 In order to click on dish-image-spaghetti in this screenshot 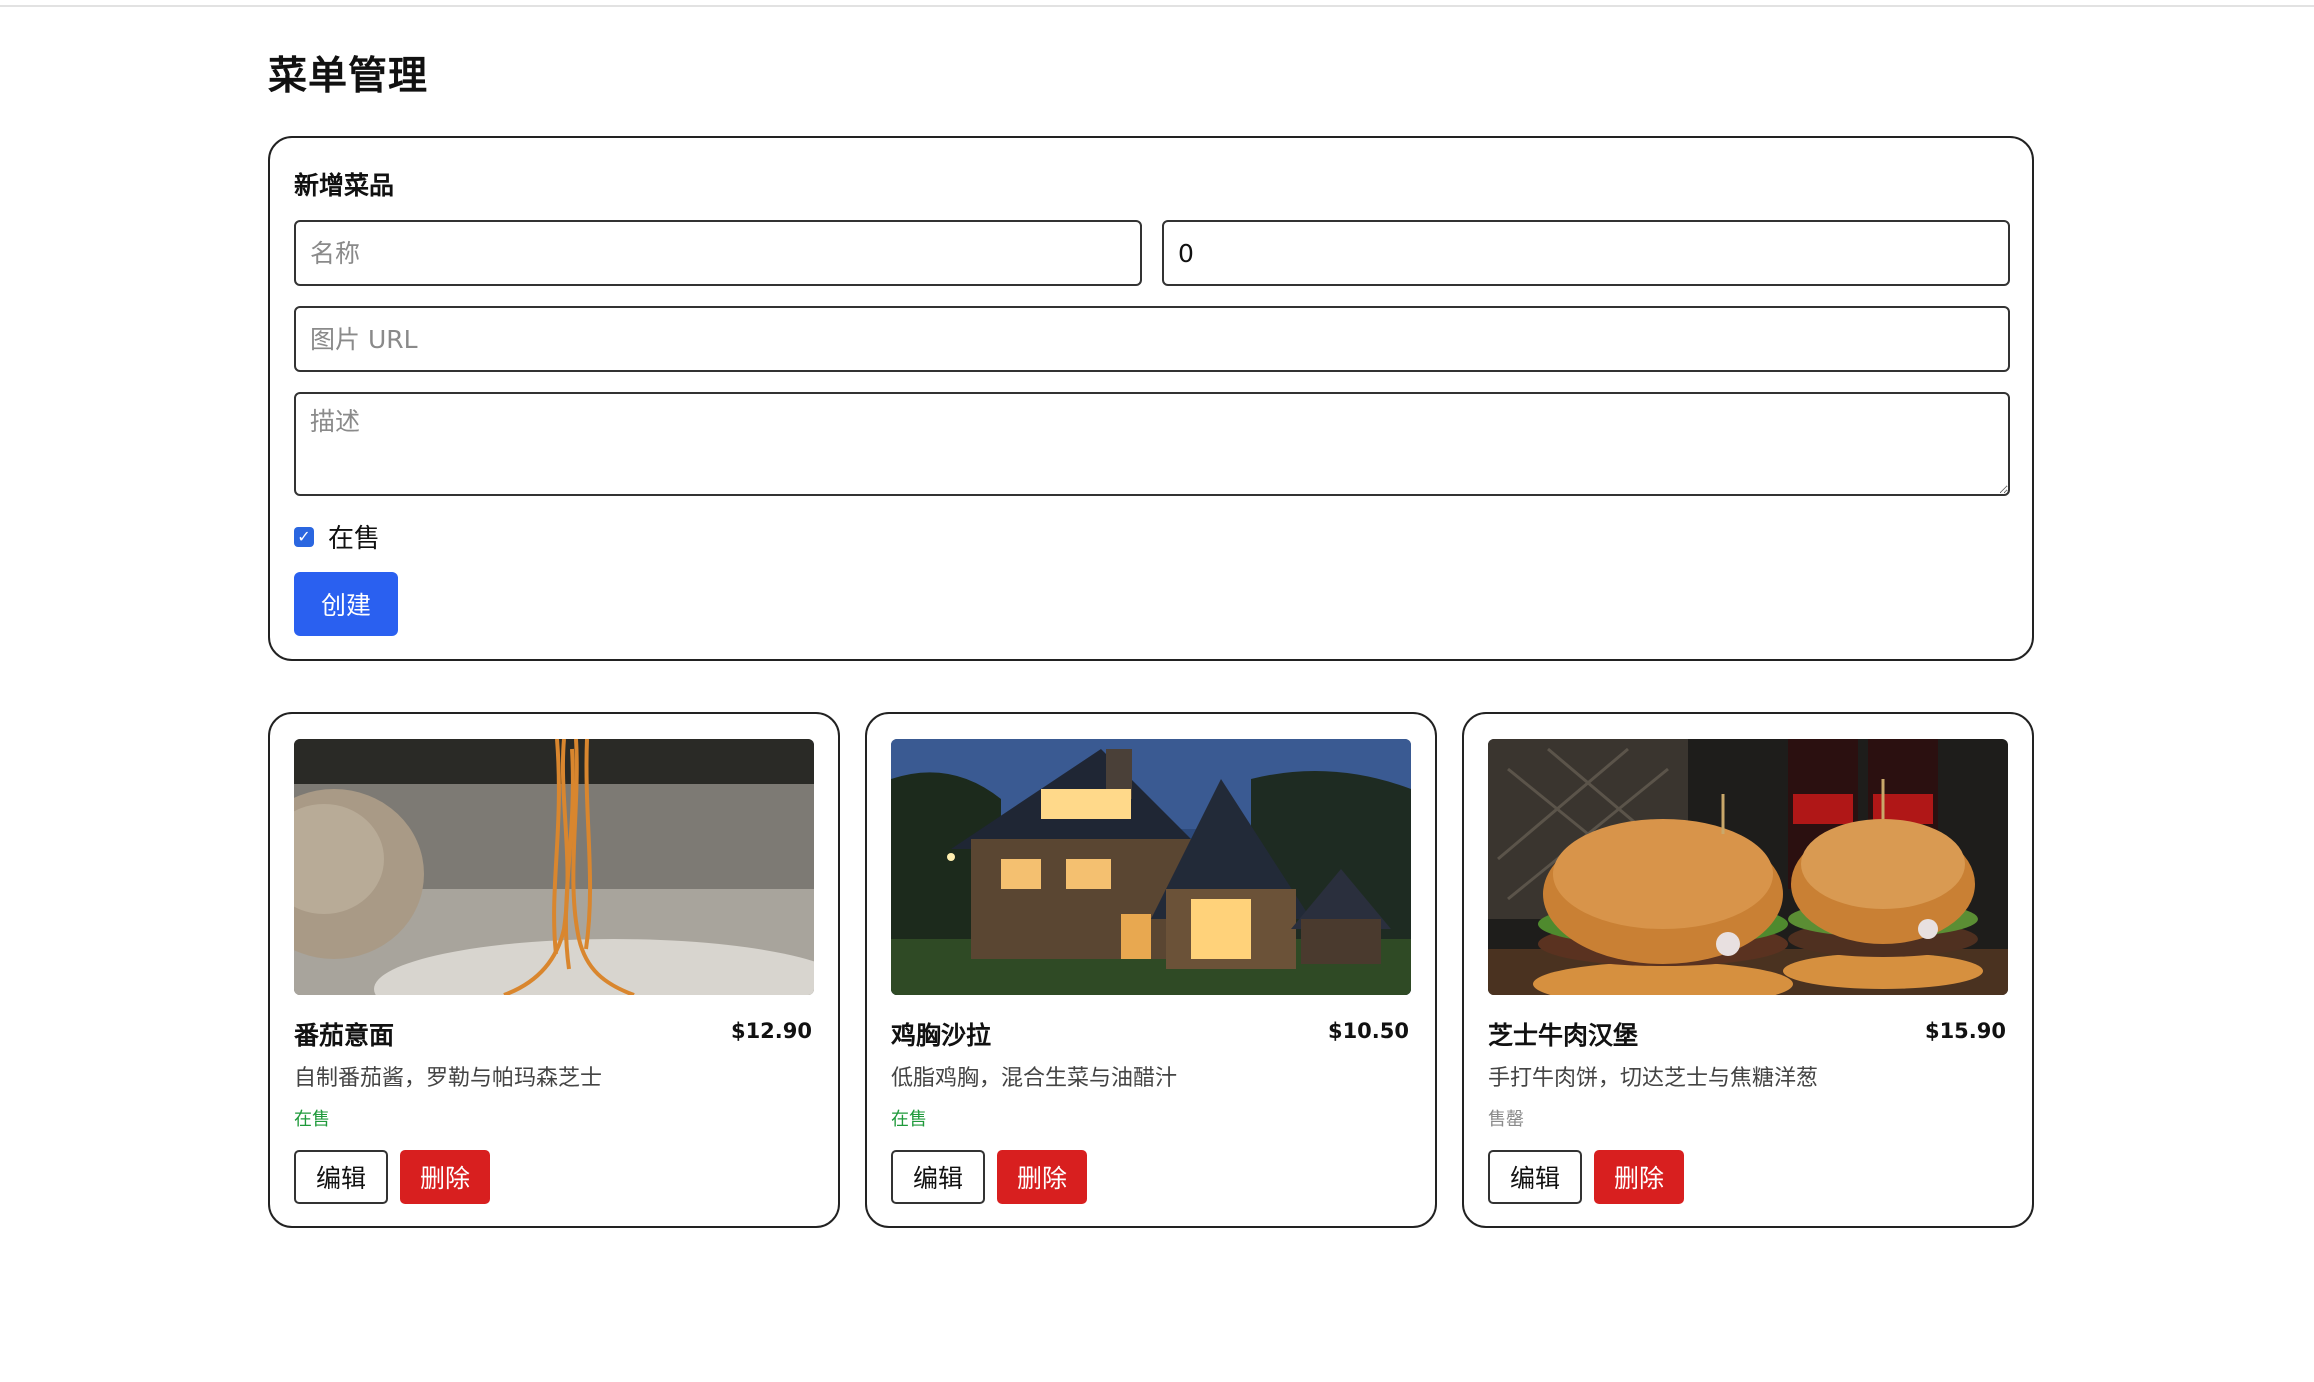, I will do `click(554, 867)`.